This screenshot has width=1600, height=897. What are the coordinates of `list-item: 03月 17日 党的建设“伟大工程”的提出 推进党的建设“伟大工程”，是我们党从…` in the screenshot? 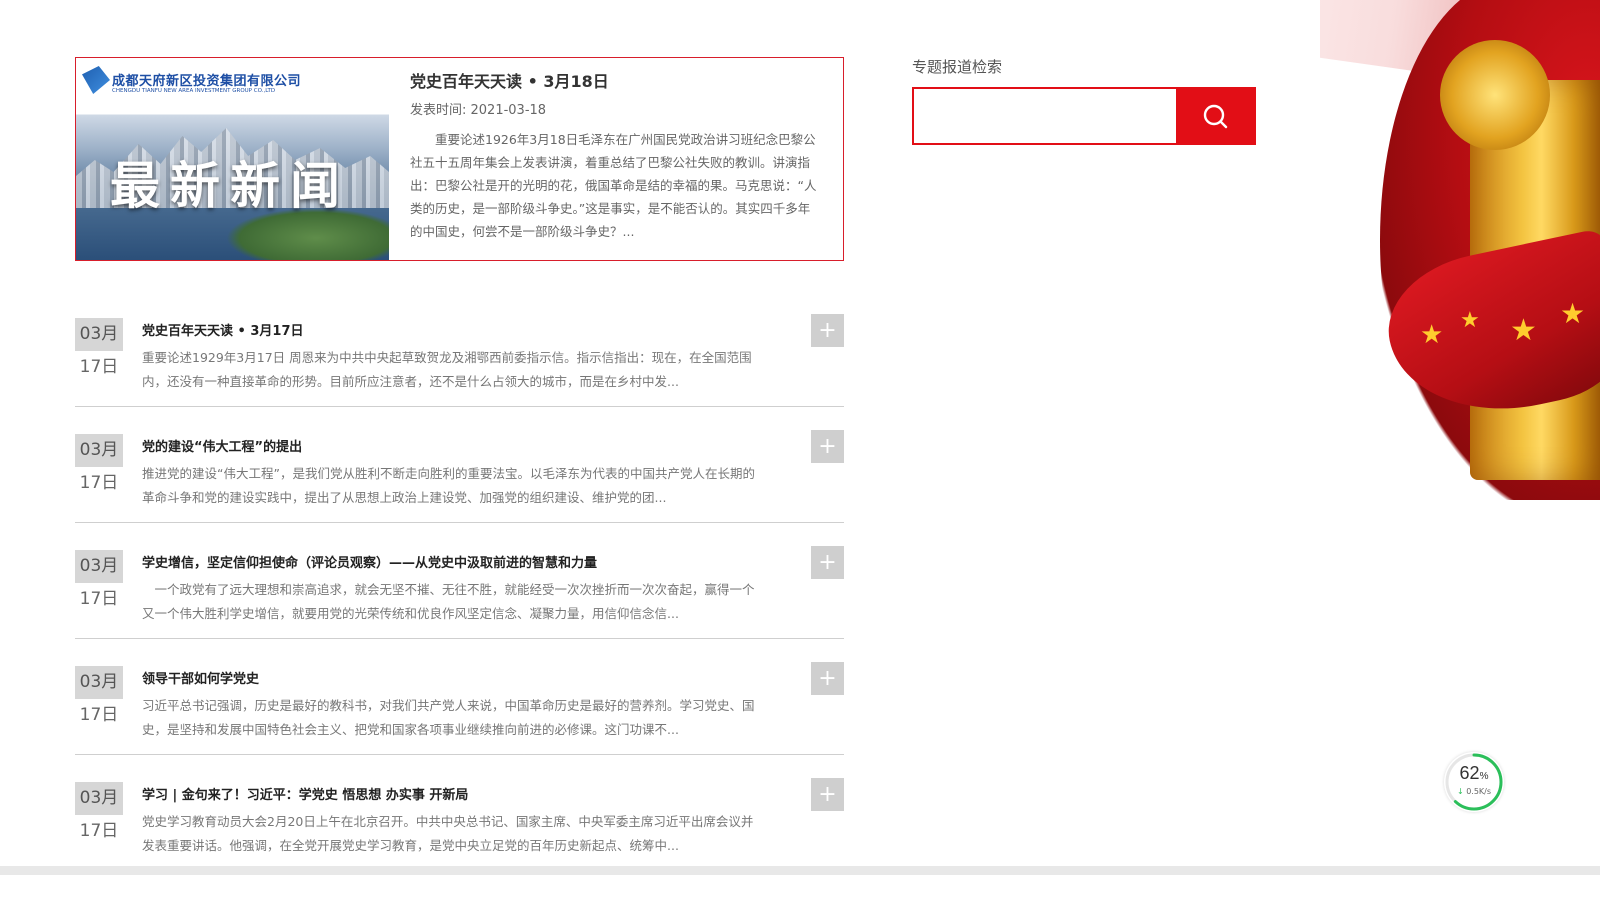 It's located at (459, 476).